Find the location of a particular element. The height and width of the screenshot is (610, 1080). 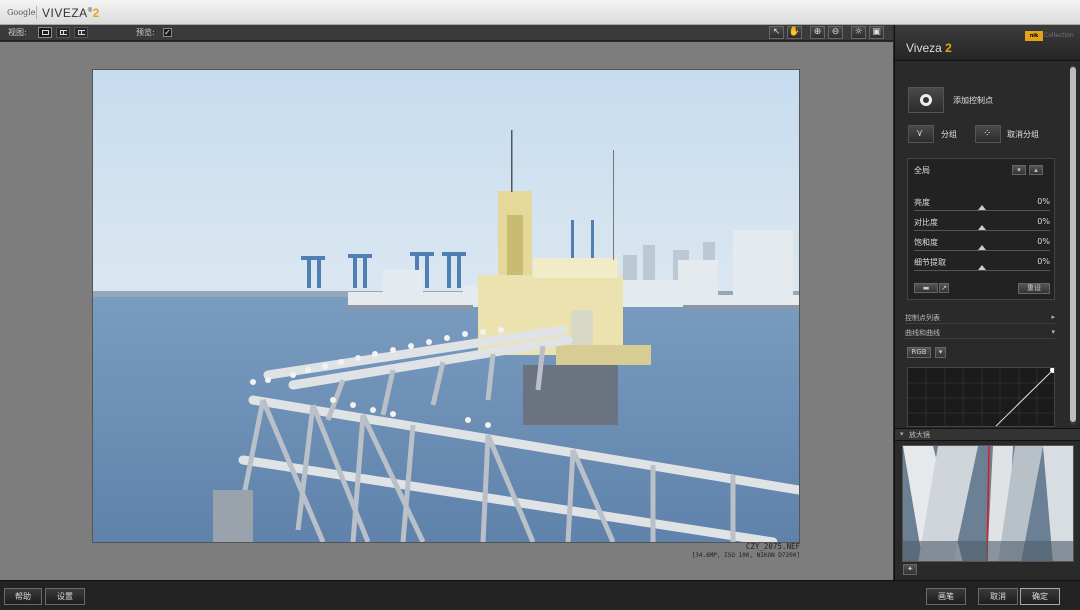

slider-label: 饱和度 is located at coordinates (926, 242).